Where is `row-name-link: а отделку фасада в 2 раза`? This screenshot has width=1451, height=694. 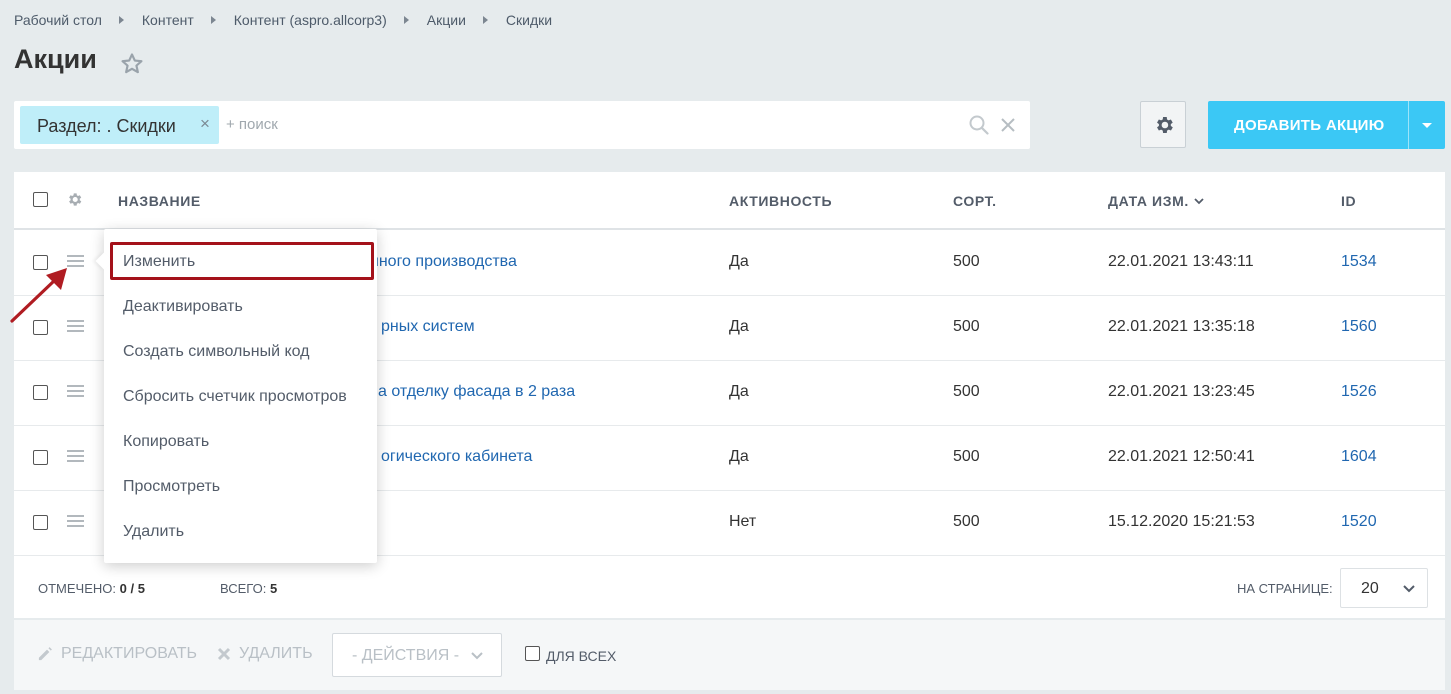
row-name-link: а отделку фасада в 2 раза is located at coordinates (476, 392).